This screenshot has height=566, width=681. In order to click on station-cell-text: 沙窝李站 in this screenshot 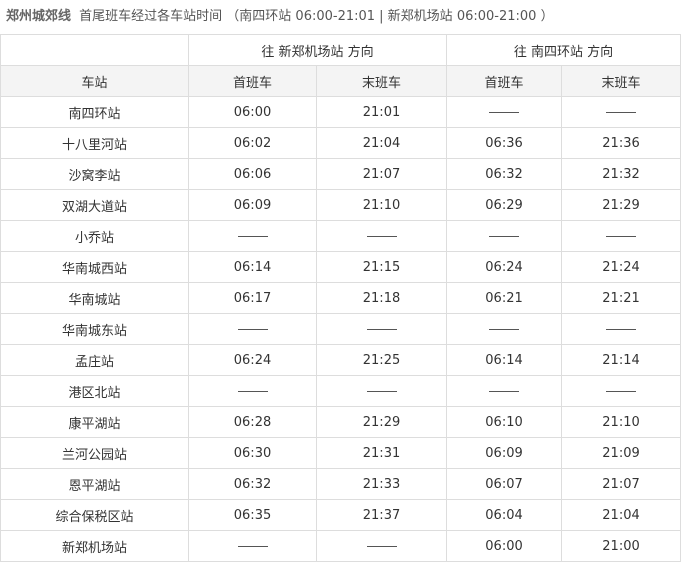, I will do `click(94, 176)`.